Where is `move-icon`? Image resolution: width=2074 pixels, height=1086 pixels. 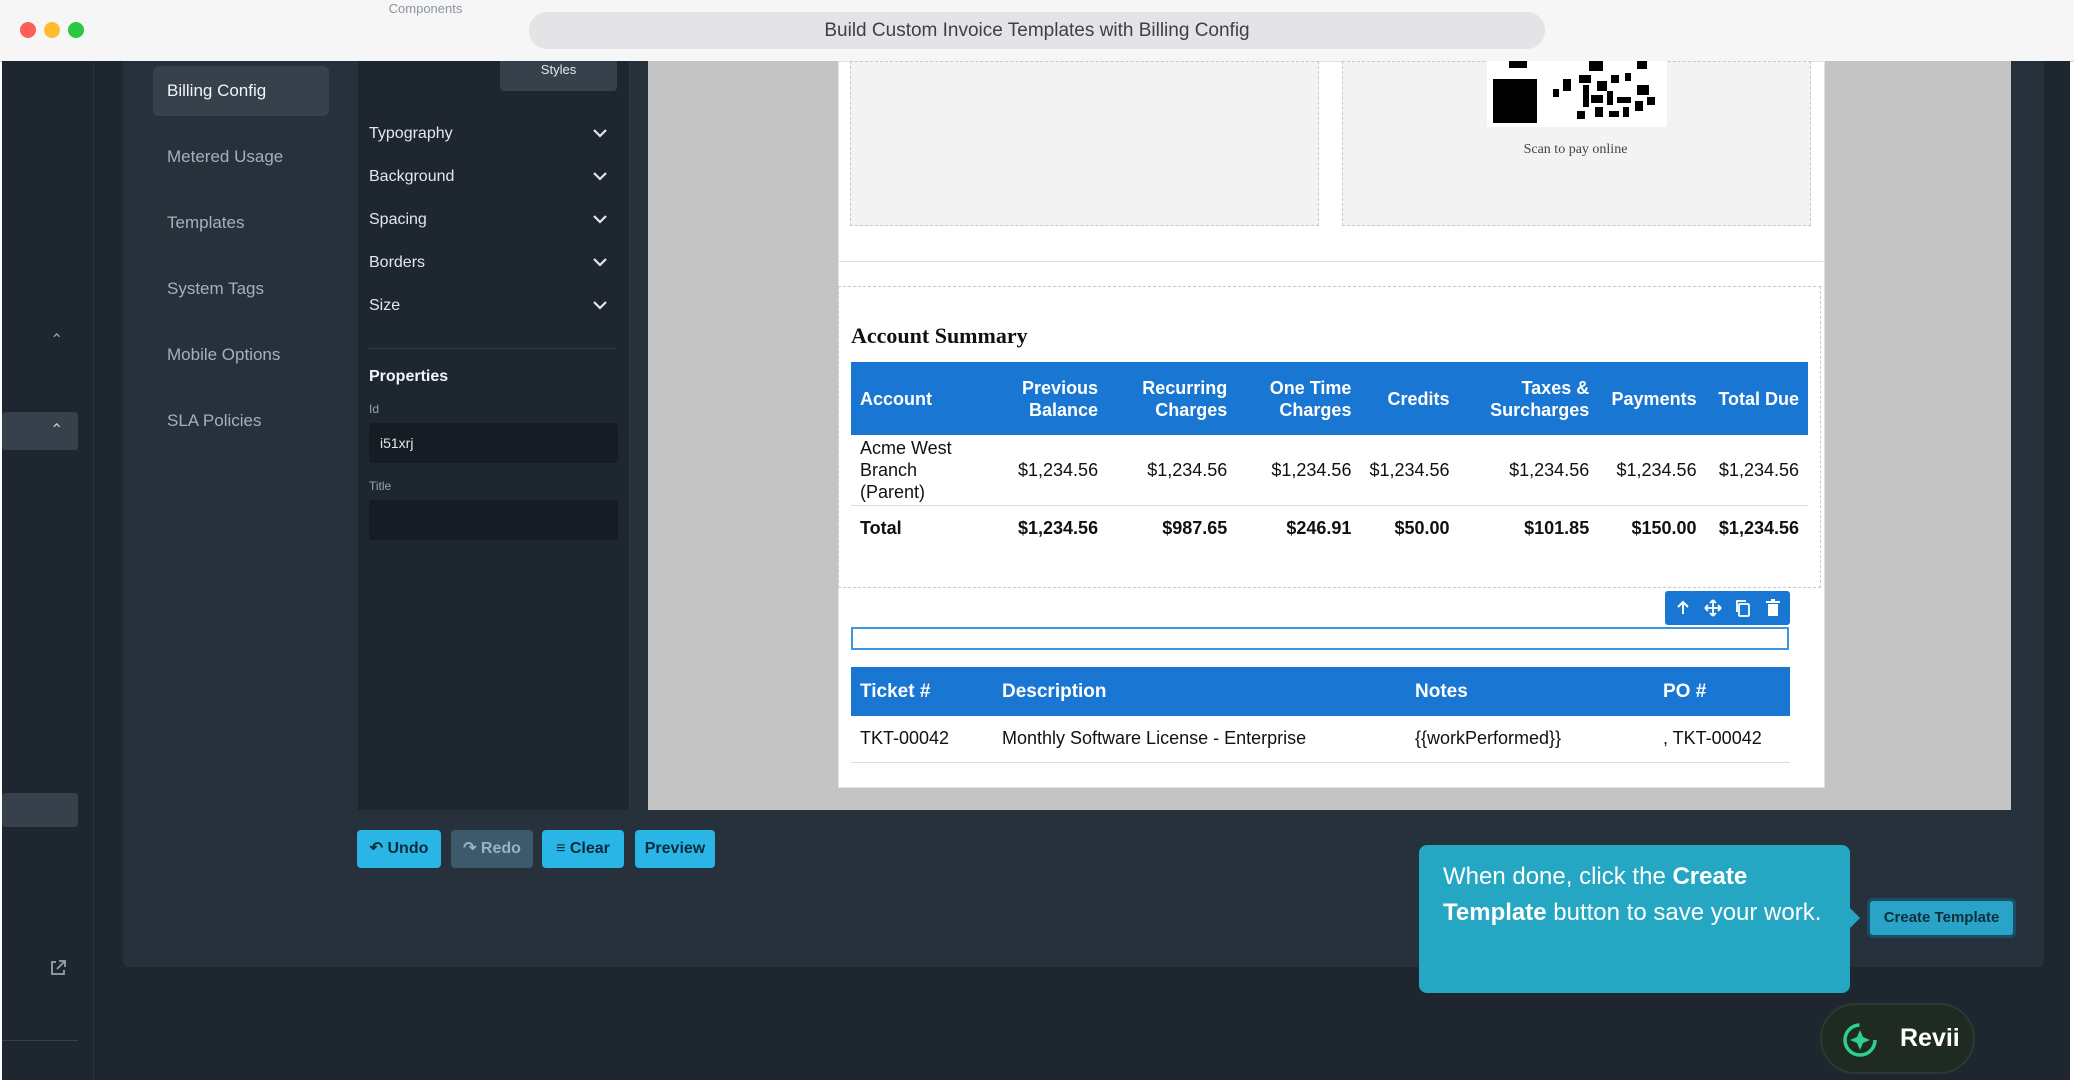 move-icon is located at coordinates (1713, 608).